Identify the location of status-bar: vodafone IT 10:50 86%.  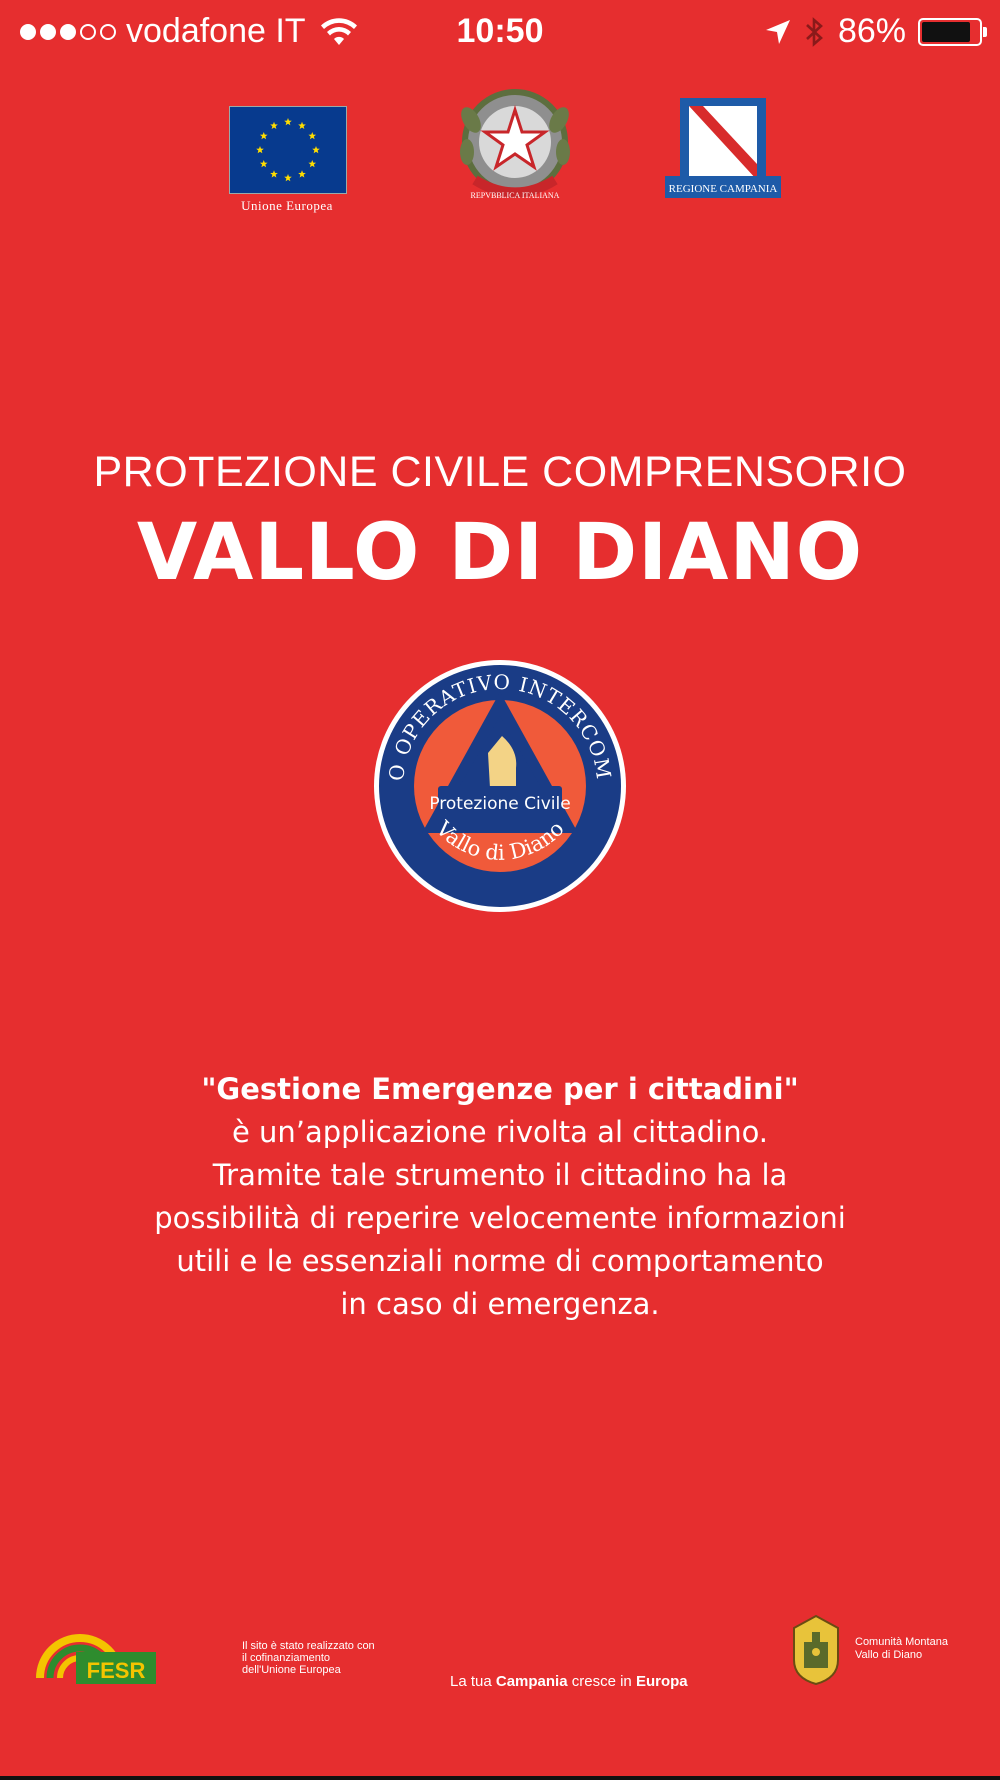
(500, 34).